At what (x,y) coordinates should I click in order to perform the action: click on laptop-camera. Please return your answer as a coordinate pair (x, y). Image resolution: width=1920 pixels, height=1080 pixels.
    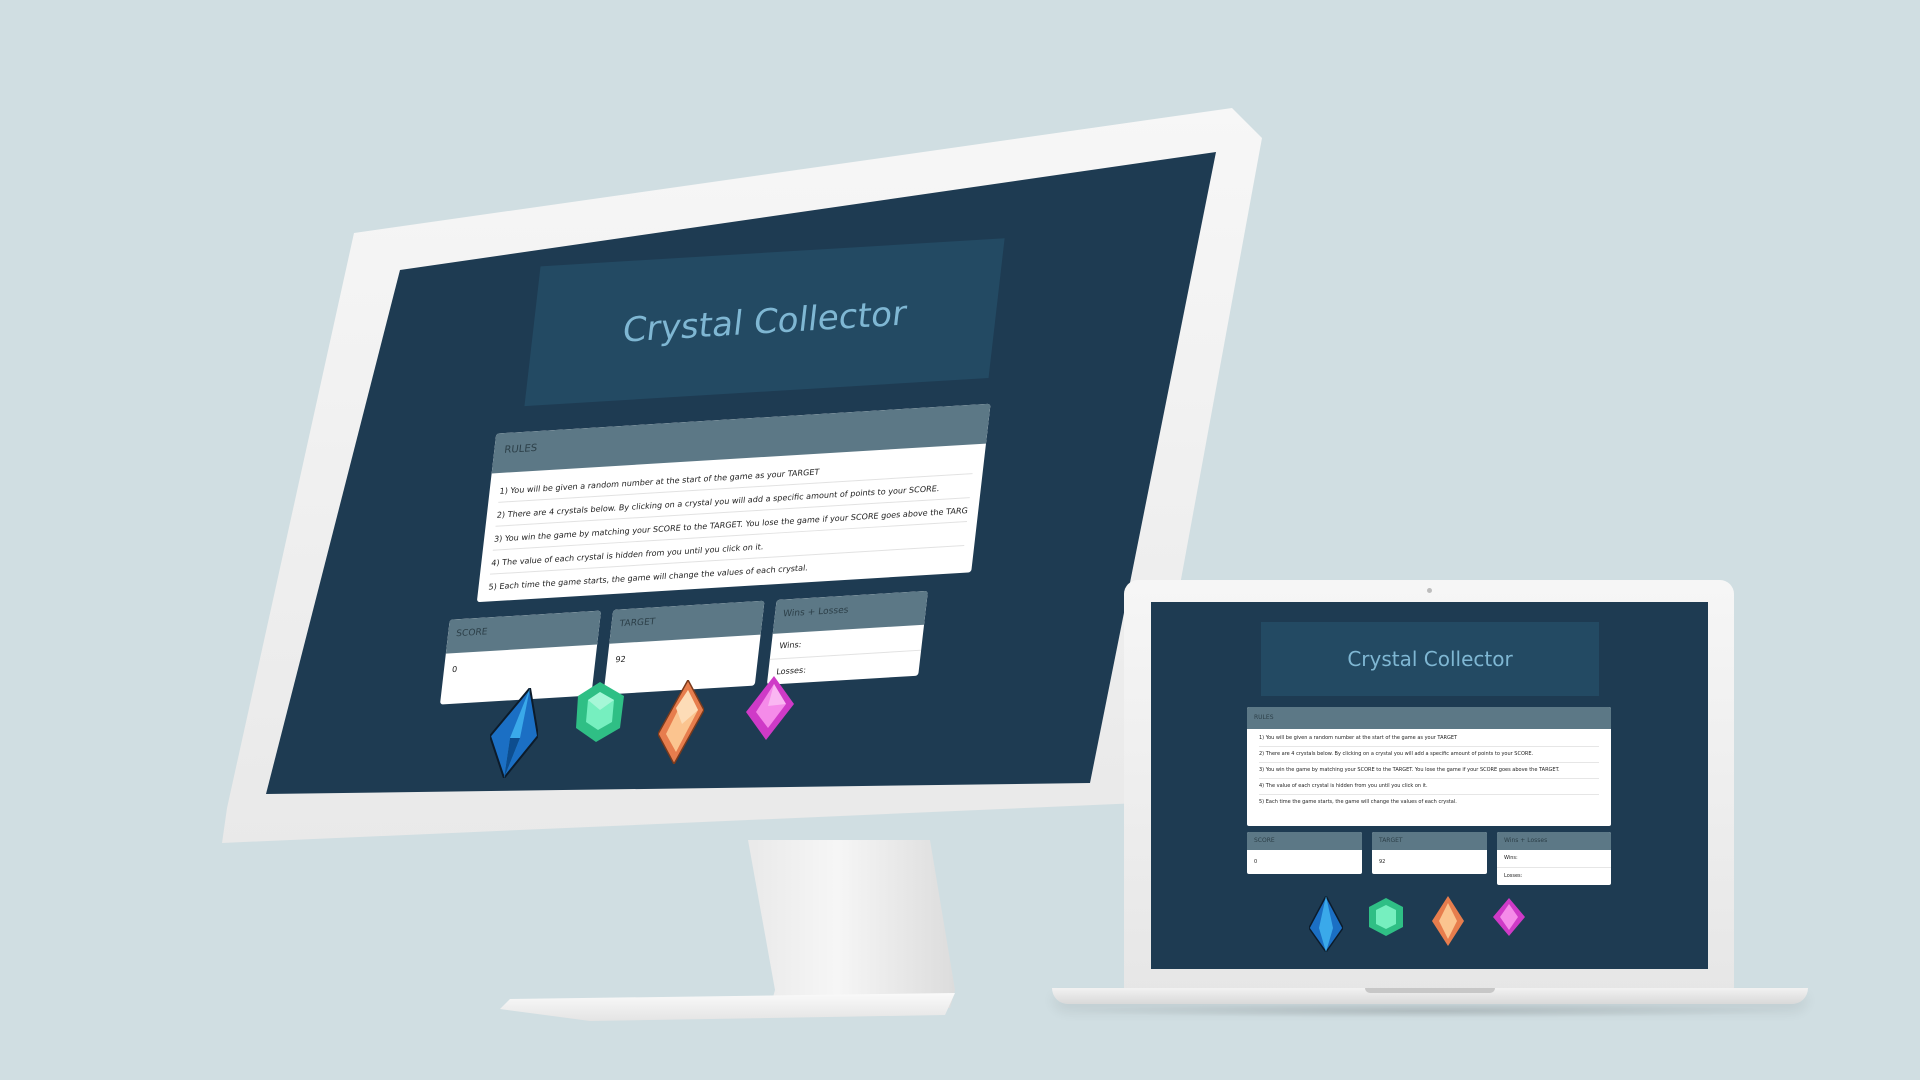
    Looking at the image, I should click on (1429, 590).